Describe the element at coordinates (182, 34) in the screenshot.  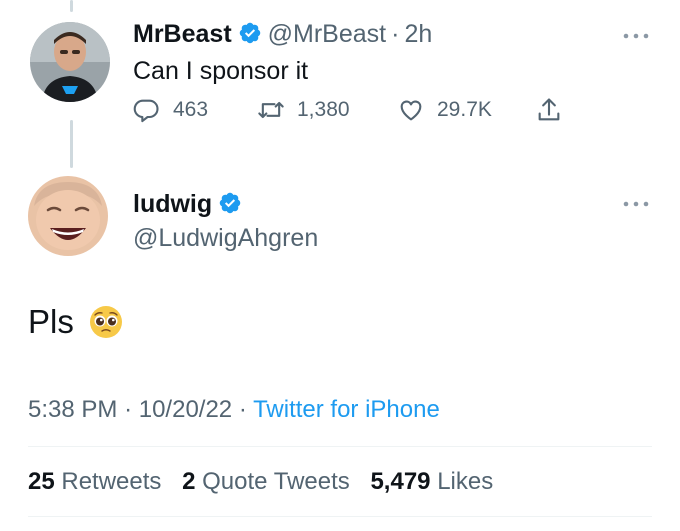
I see `display-name: MrBeast` at that location.